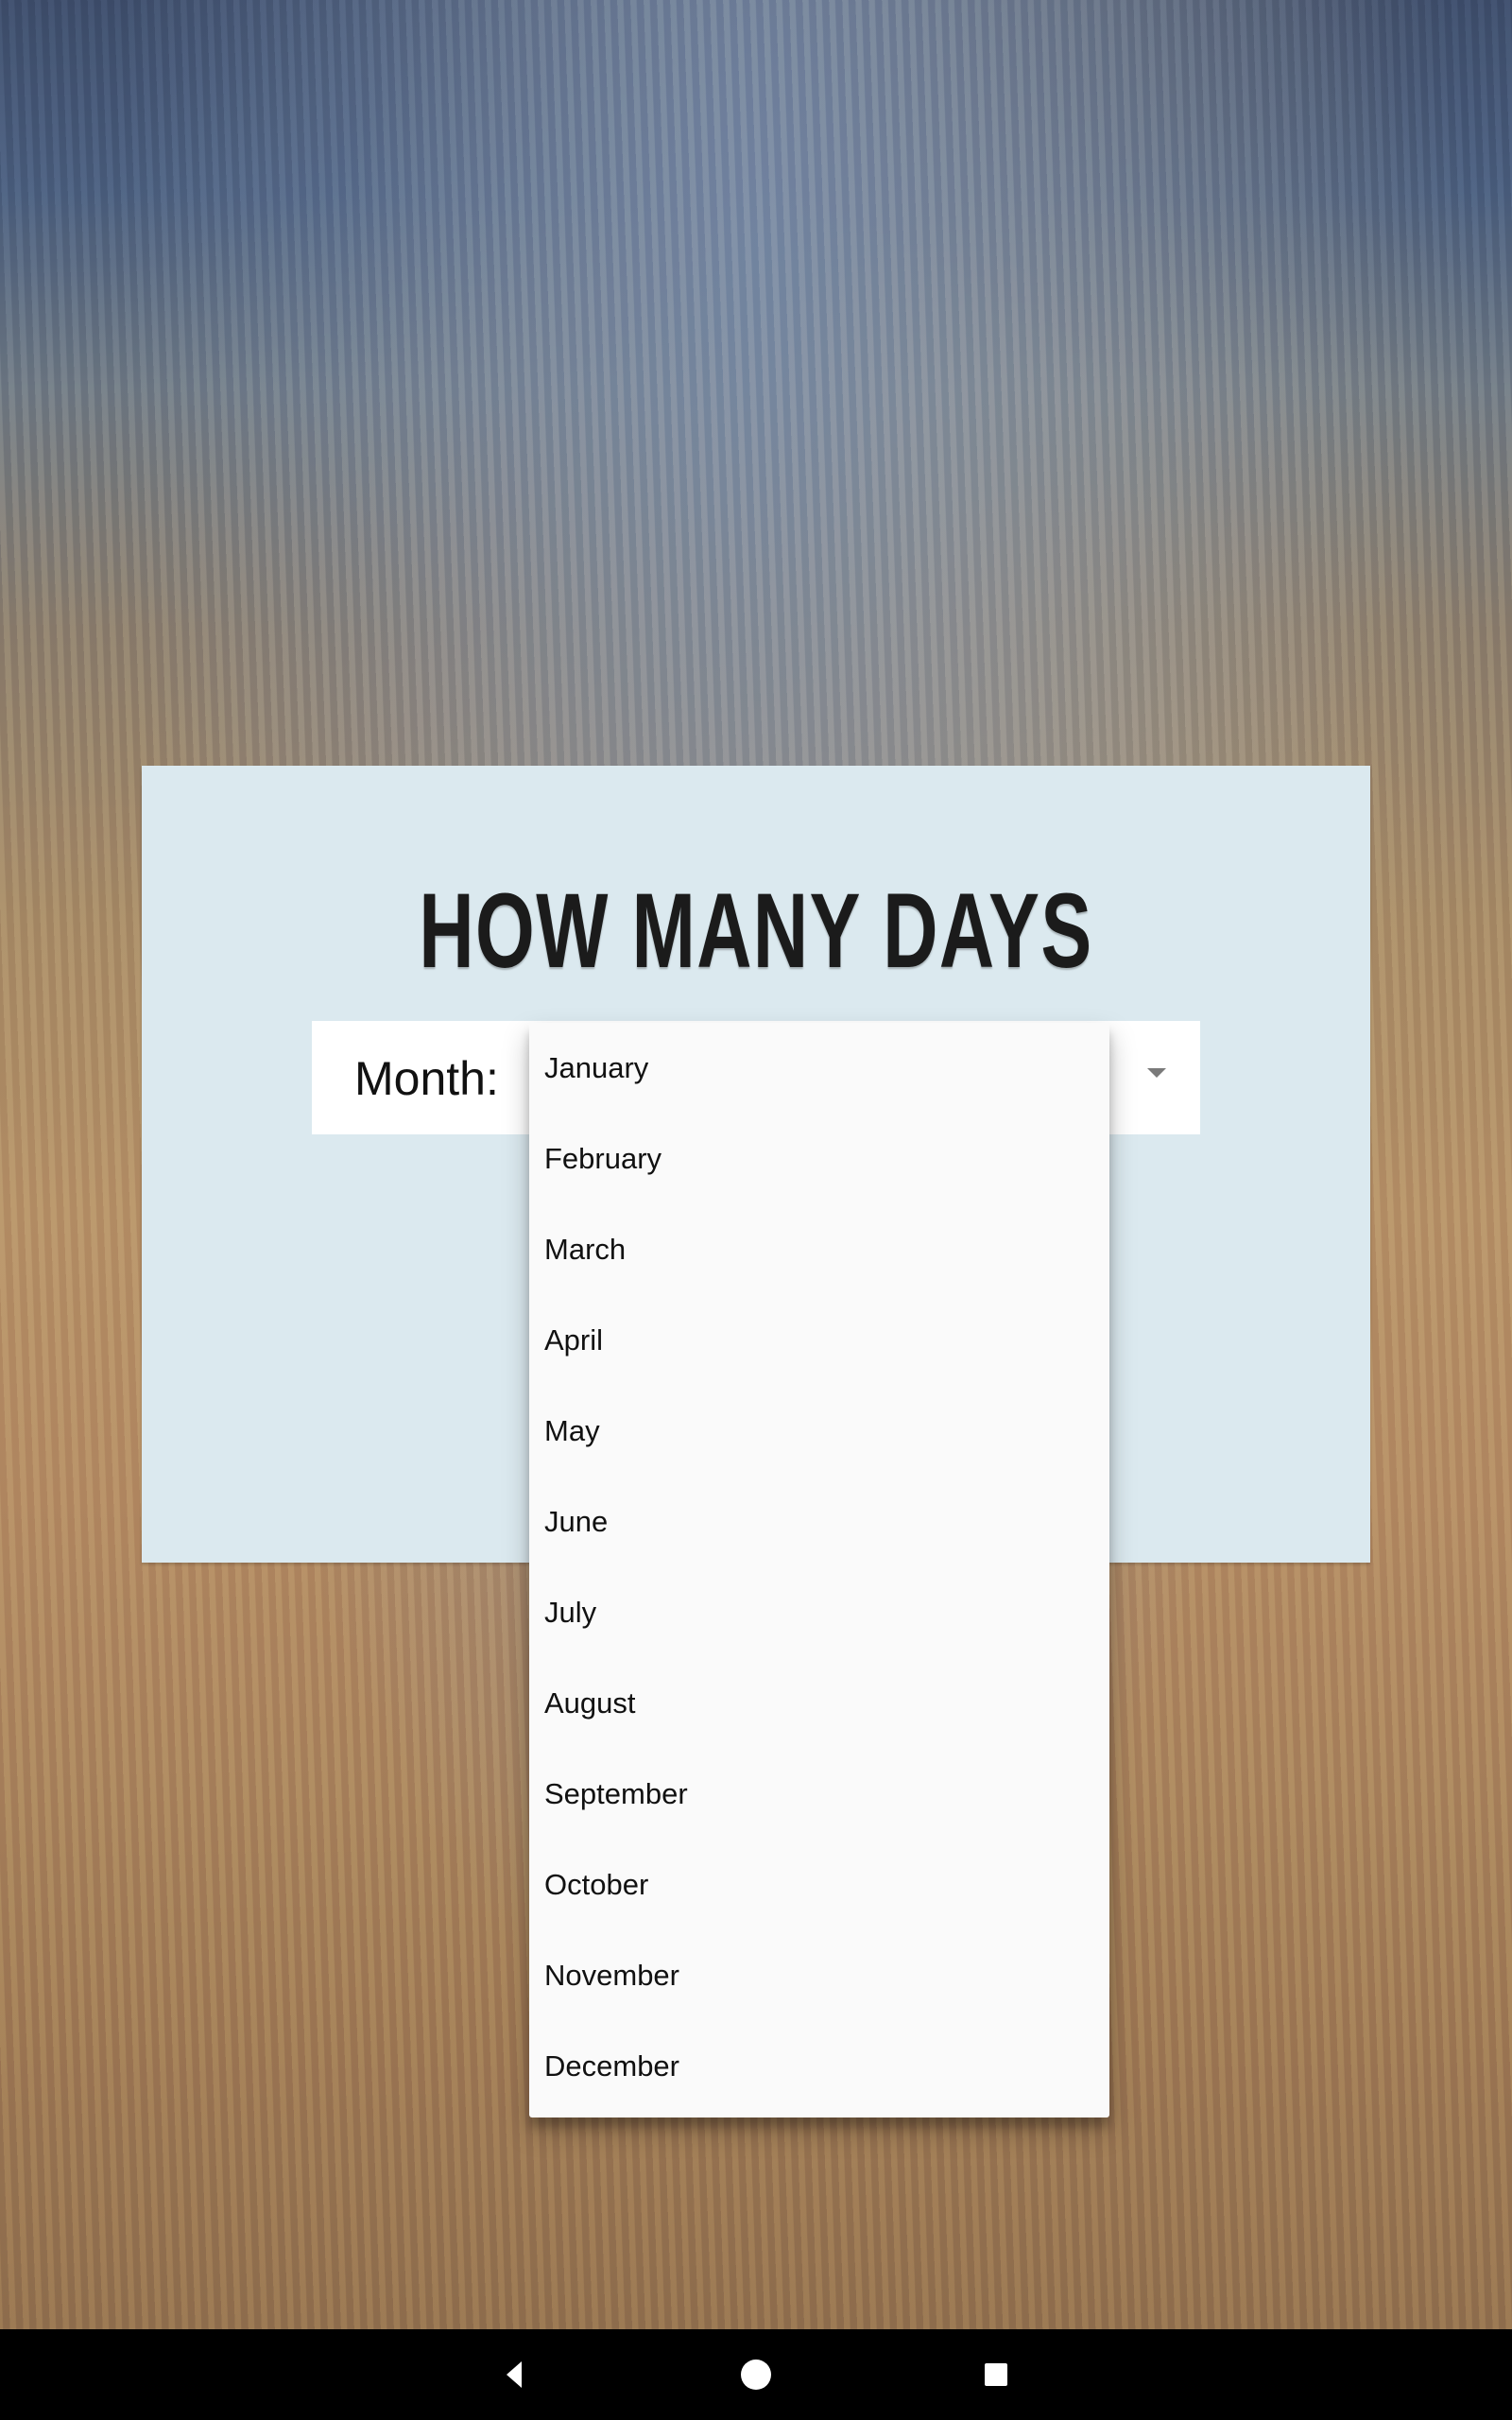  Describe the element at coordinates (611, 1975) in the screenshot. I see `month-option: November` at that location.